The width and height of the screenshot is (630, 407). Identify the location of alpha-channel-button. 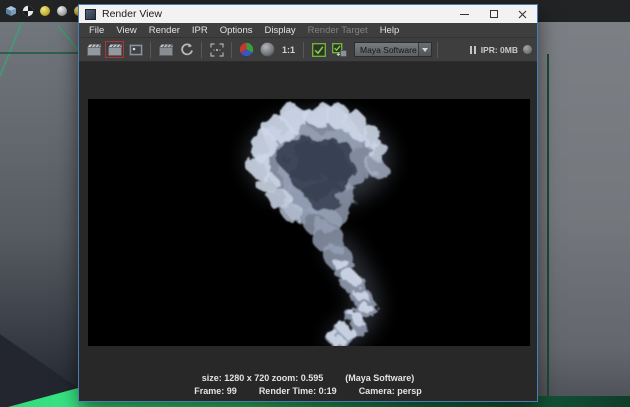
(267, 49).